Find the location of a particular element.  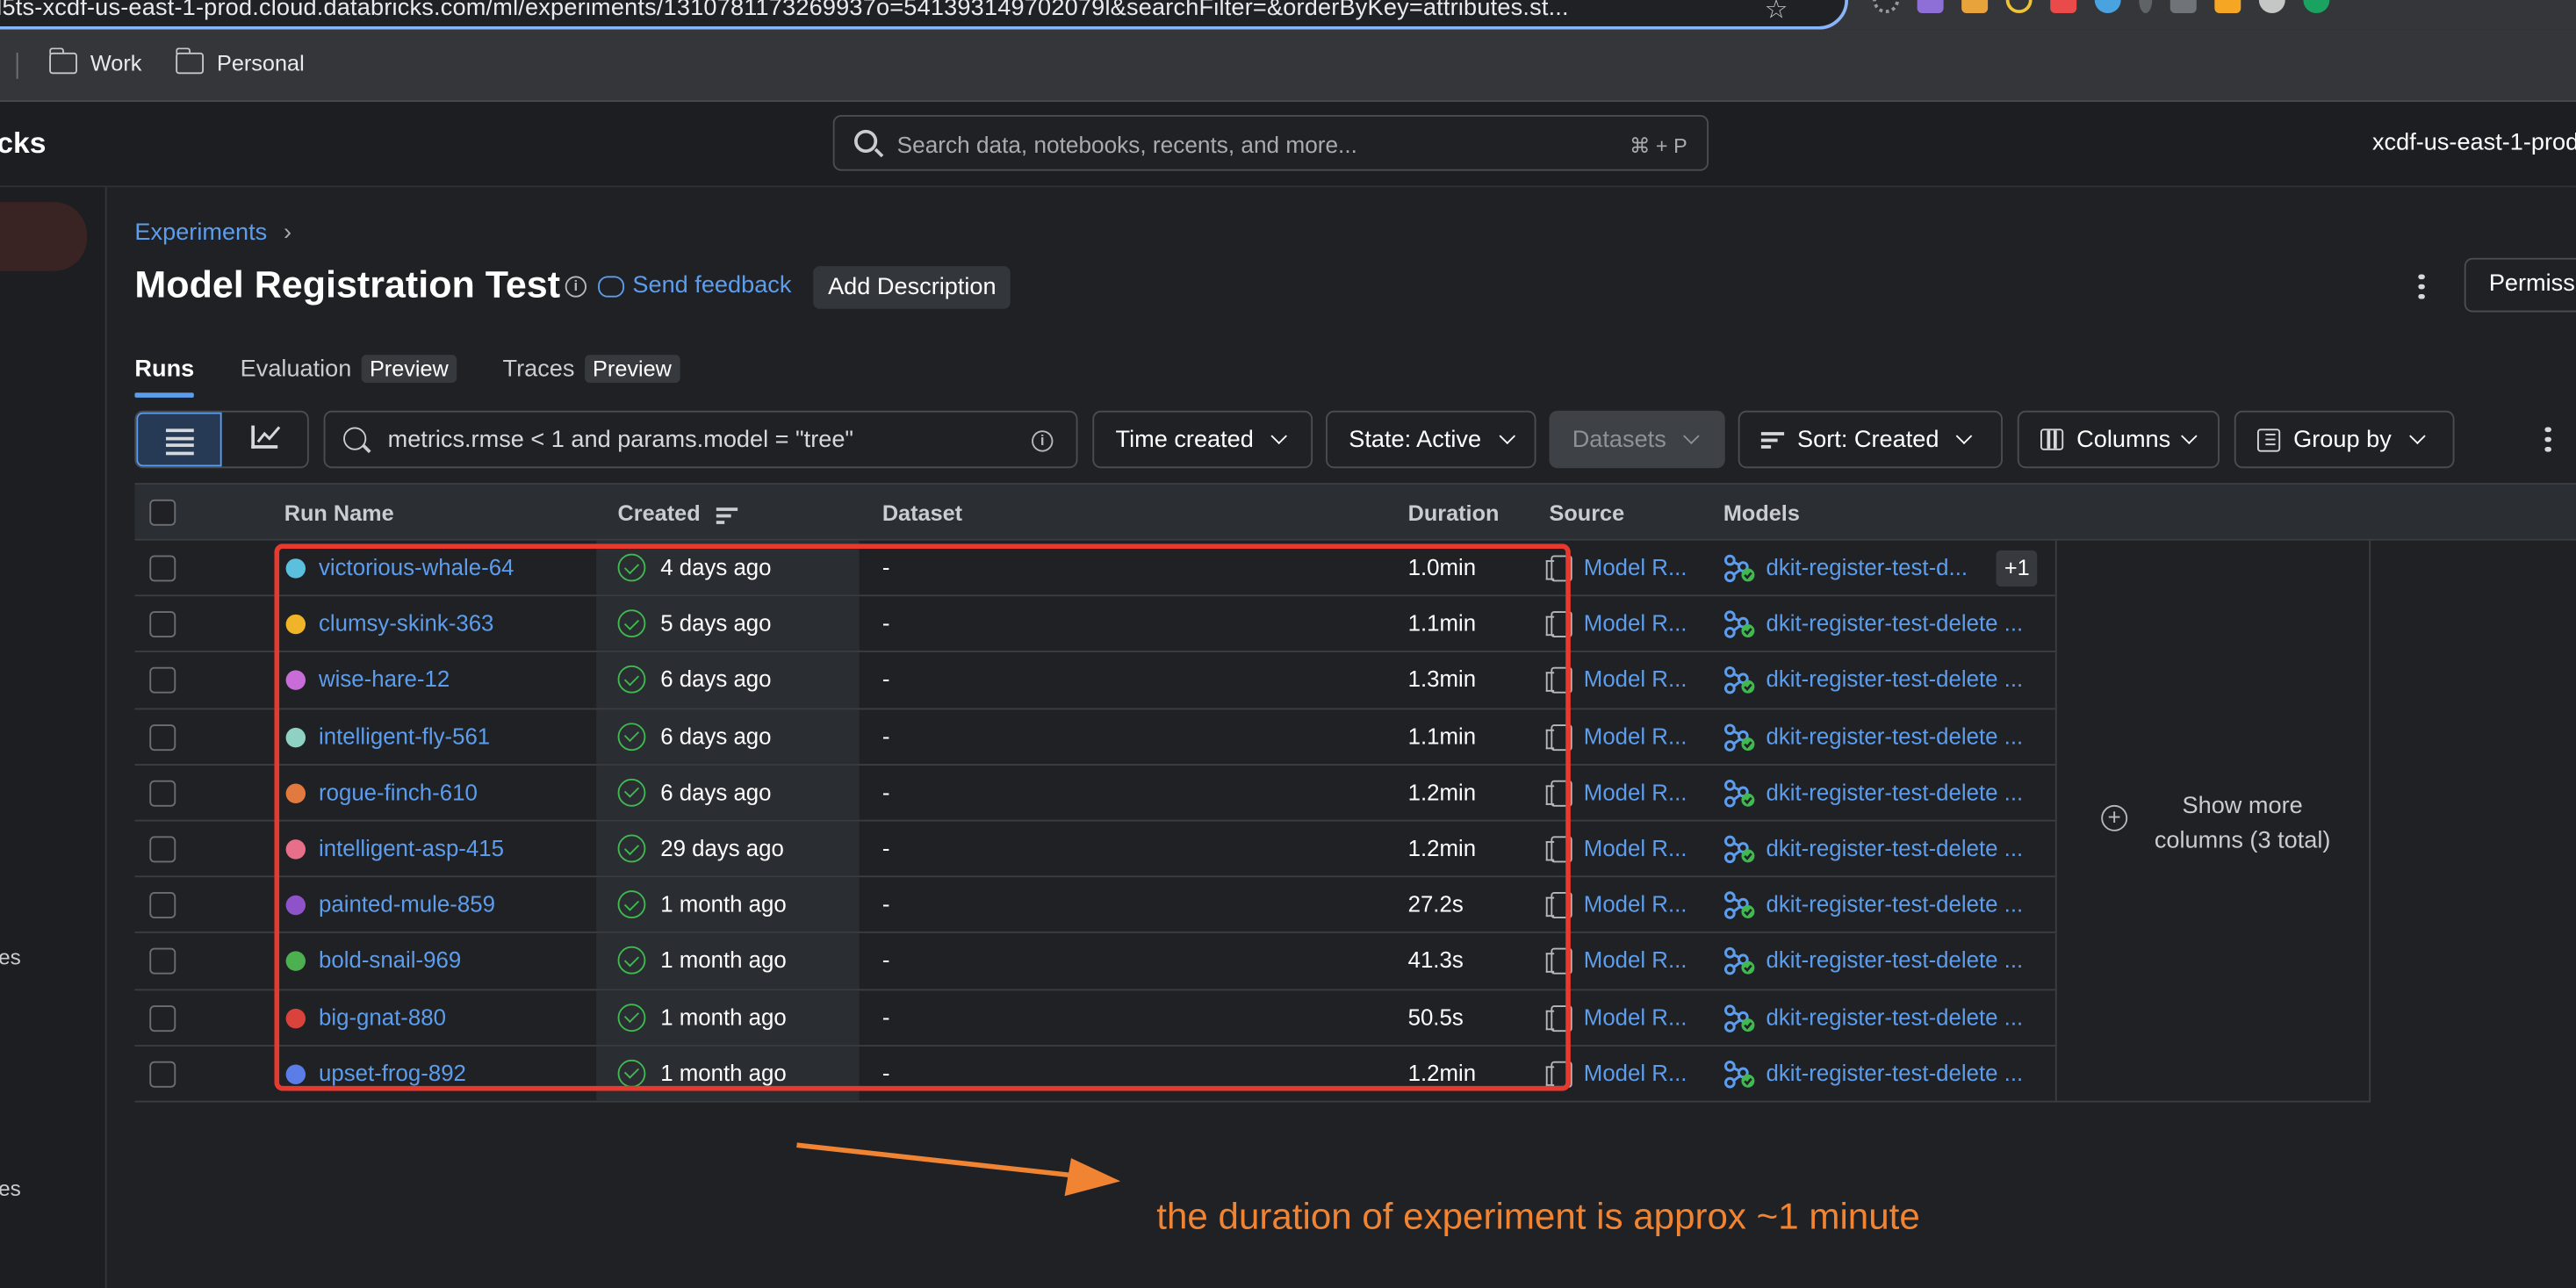

run-name-link: intelligent-fly-561 is located at coordinates (404, 735).